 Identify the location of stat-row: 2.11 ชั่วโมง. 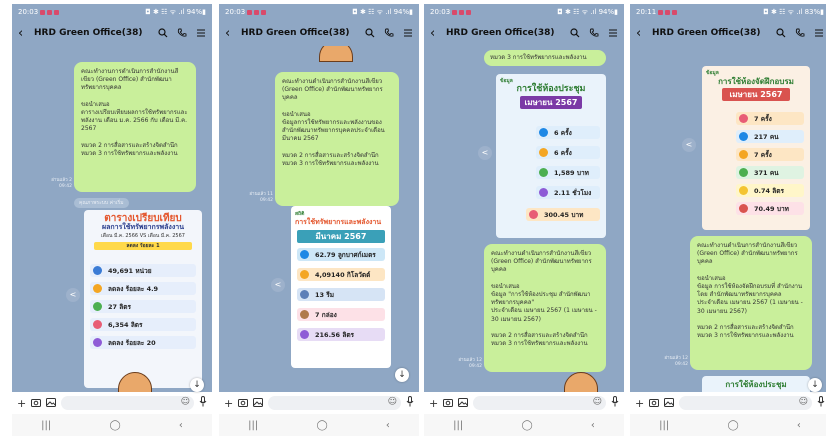
(568, 192).